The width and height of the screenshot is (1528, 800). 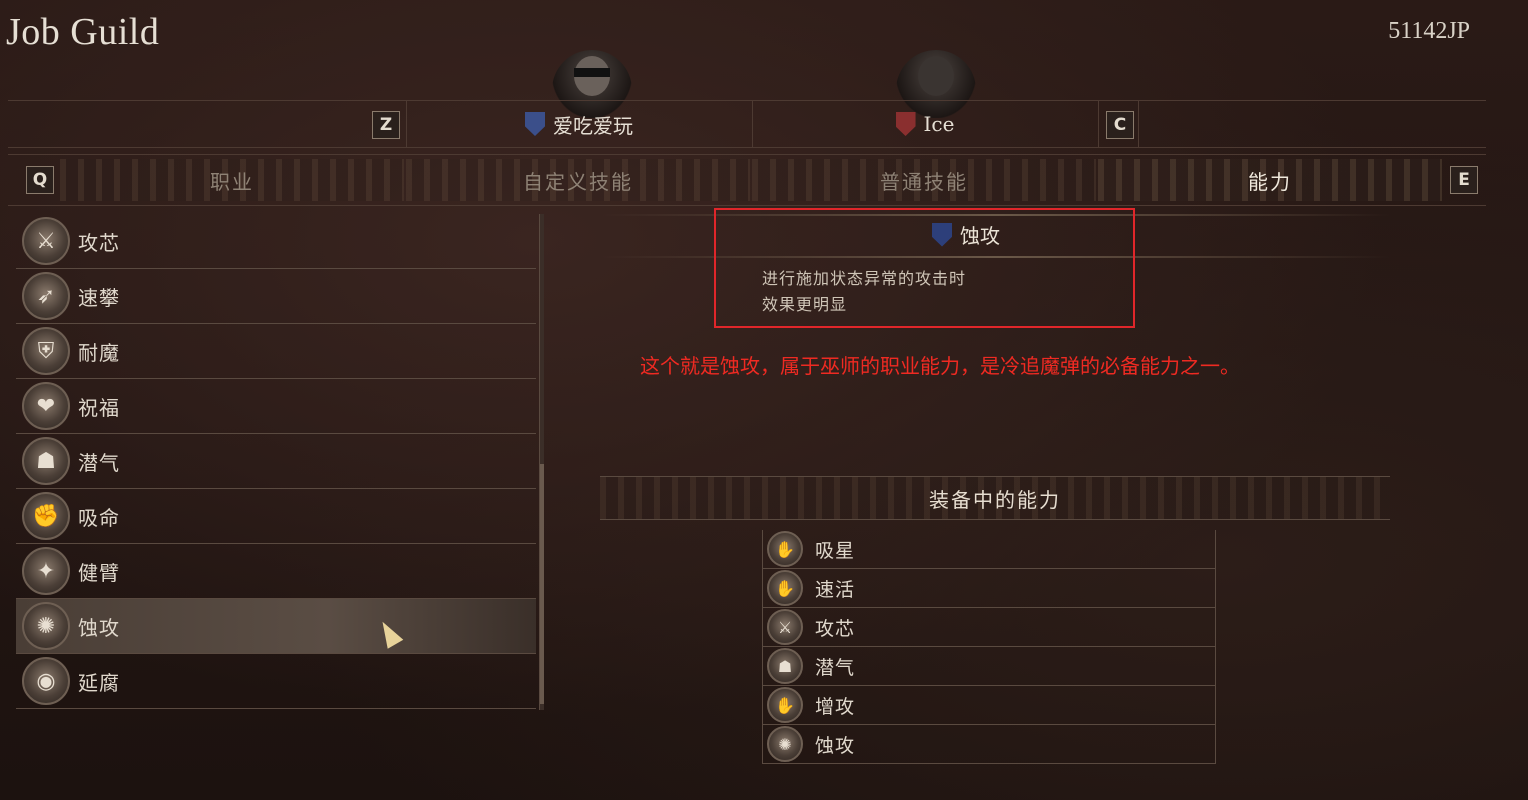 I want to click on equipped-ability-label: 吸星, so click(x=835, y=550).